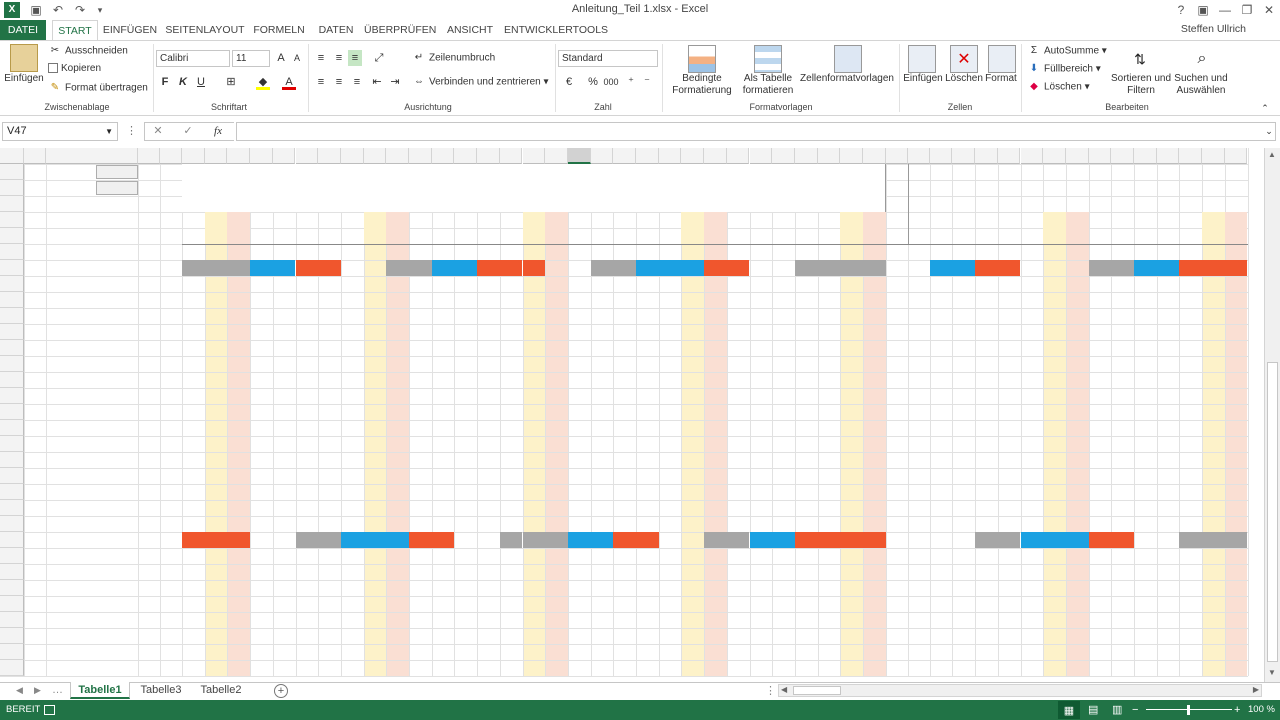 The image size is (1280, 720). I want to click on user-name: Steffen Ullrich, so click(1213, 29).